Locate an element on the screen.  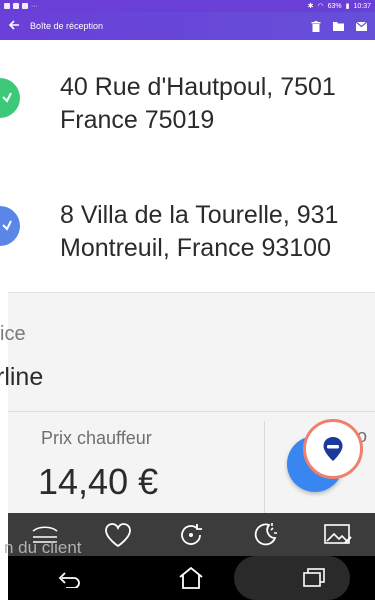
location-marker-button is located at coordinates (333, 449).